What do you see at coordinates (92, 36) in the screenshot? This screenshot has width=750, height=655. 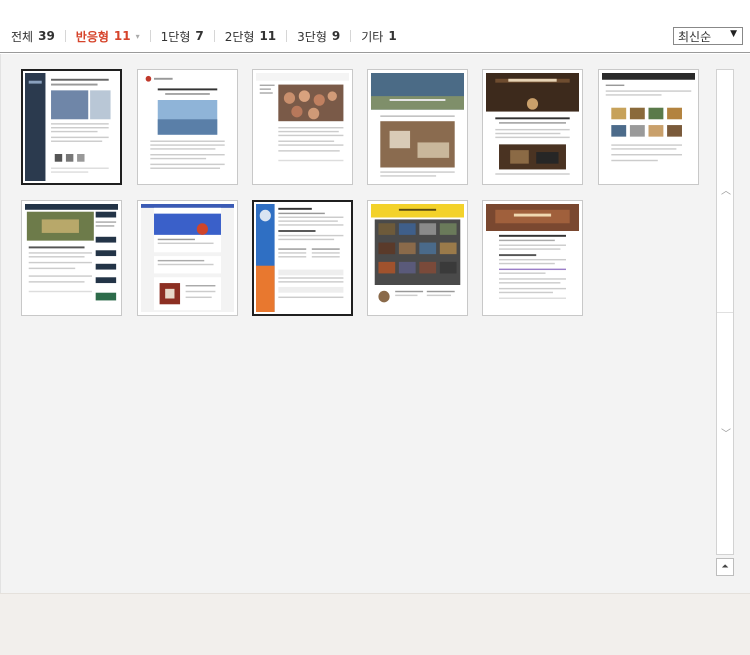 I see `tab-label: 반응형` at bounding box center [92, 36].